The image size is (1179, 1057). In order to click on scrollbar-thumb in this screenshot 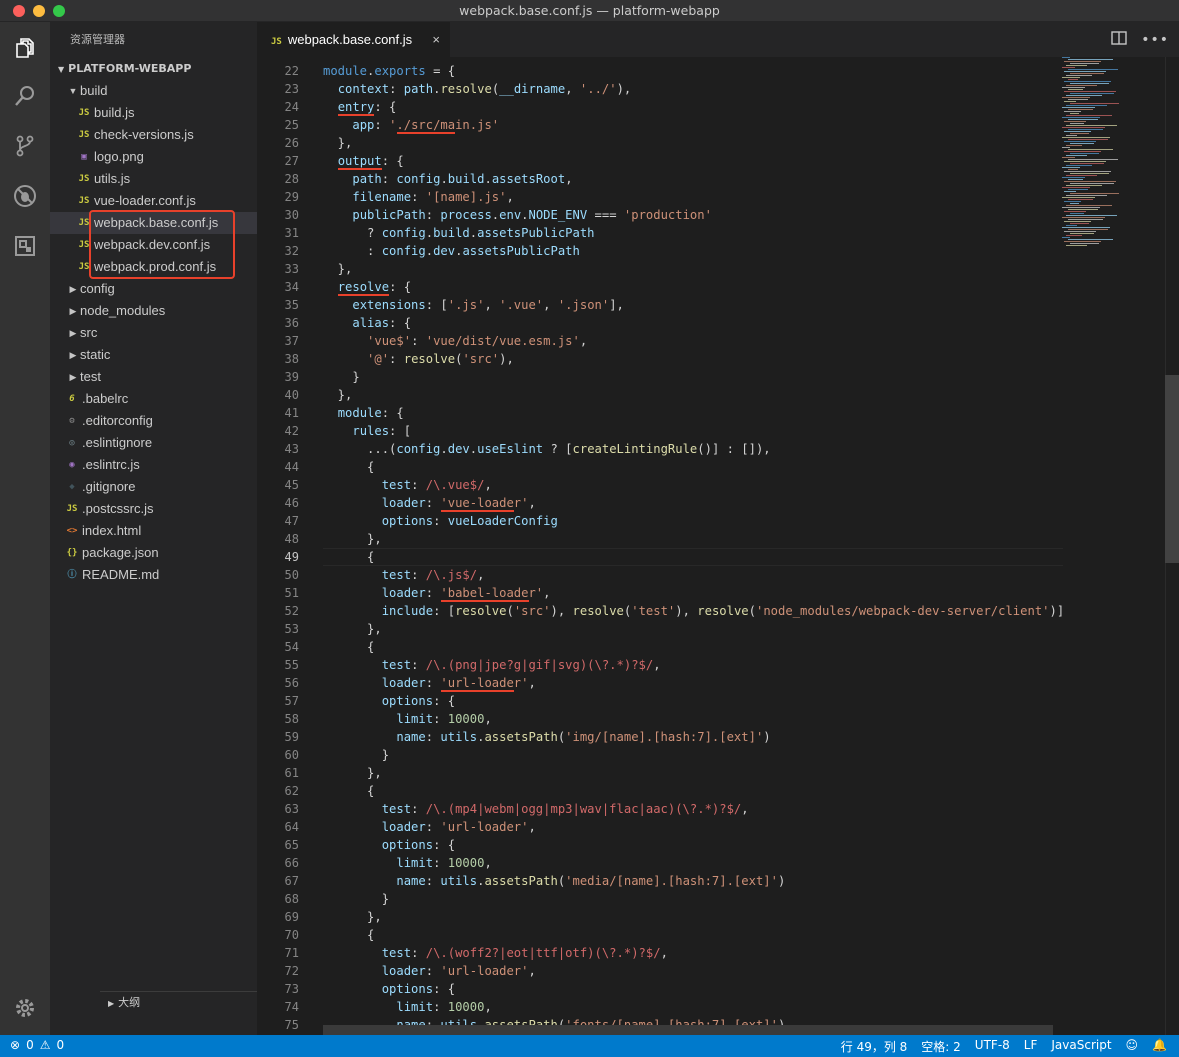, I will do `click(1172, 469)`.